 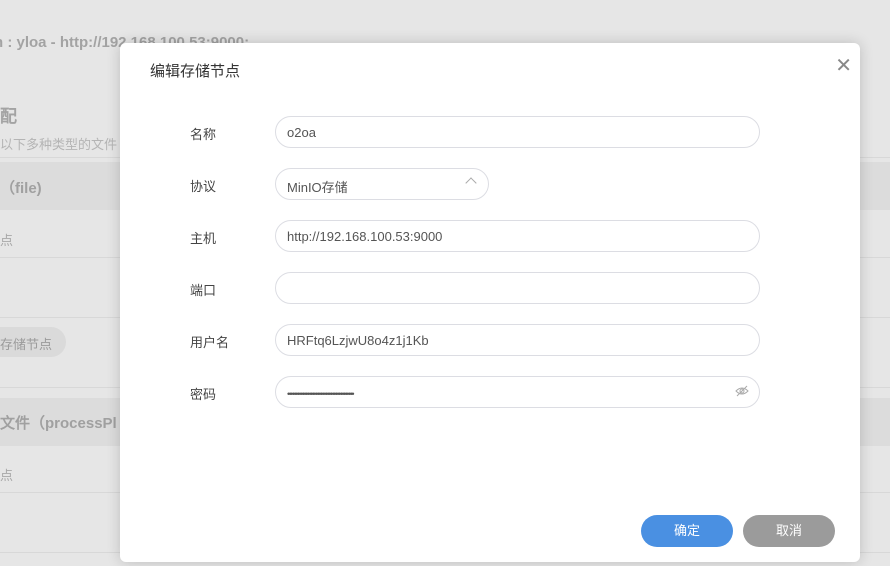 What do you see at coordinates (33, 342) in the screenshot?
I see `background-add-node-button: 存储节点` at bounding box center [33, 342].